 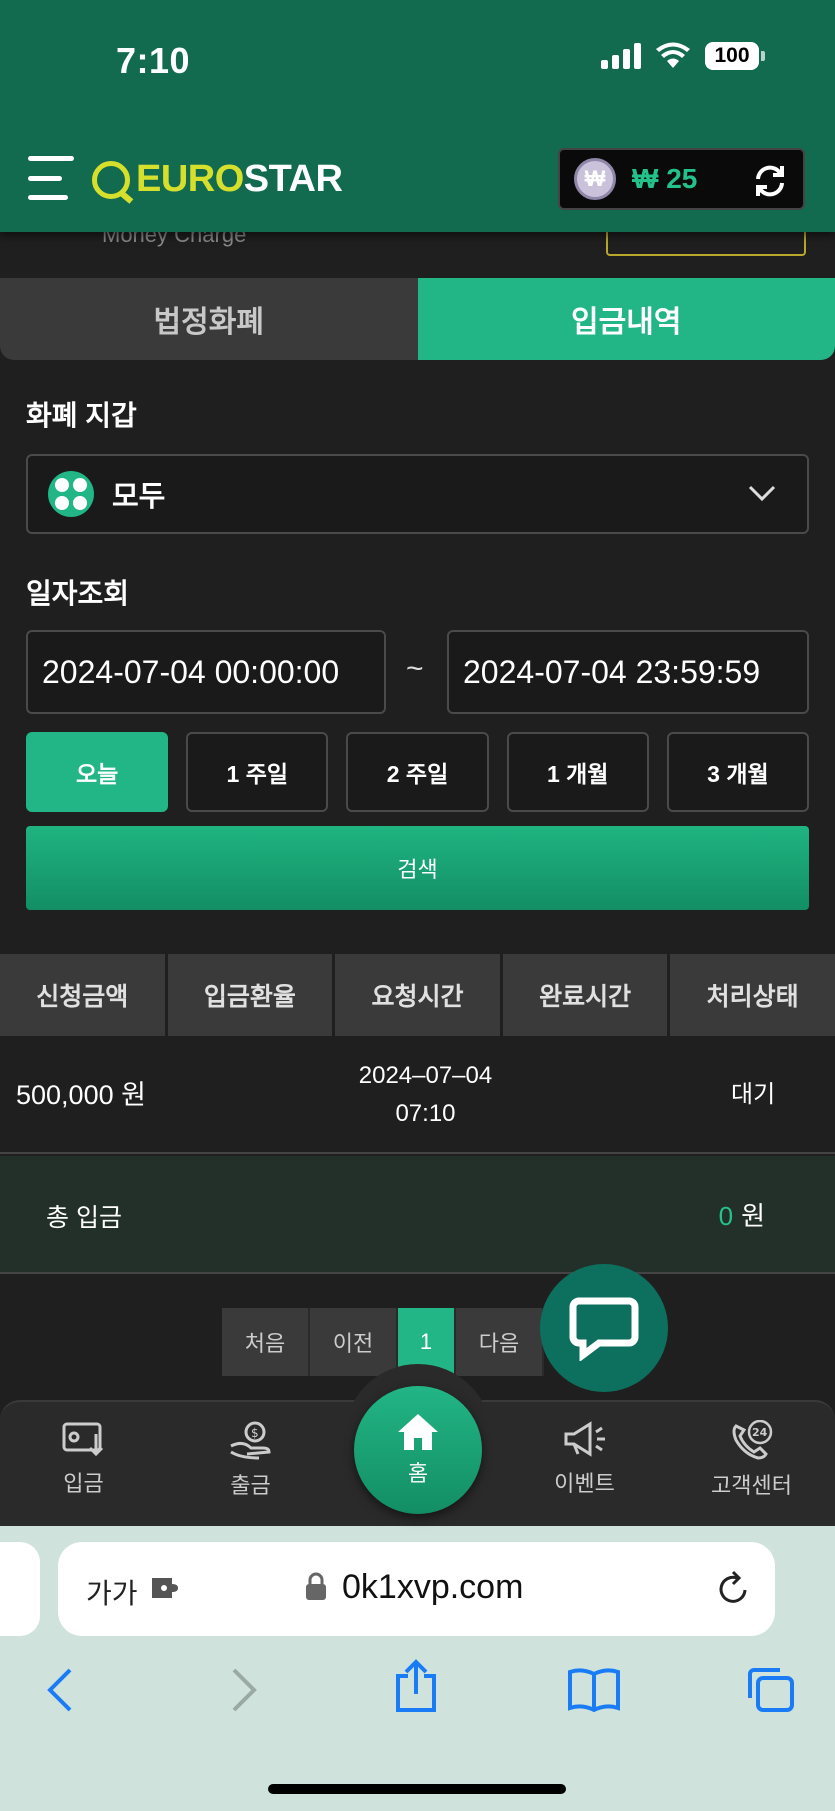 What do you see at coordinates (20, 1589) in the screenshot?
I see `previous-tab-preview` at bounding box center [20, 1589].